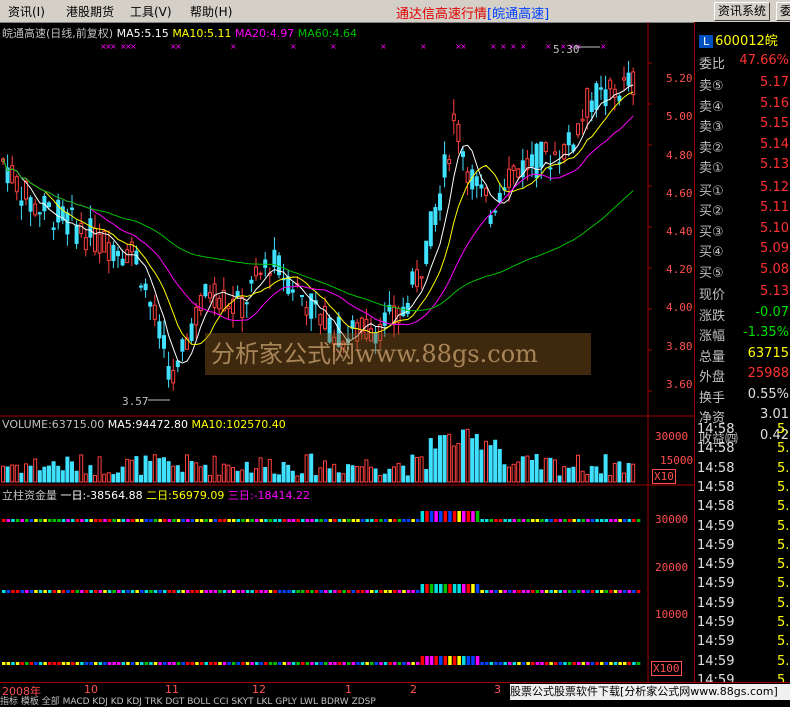 This screenshot has height=707, width=790. What do you see at coordinates (566, 49) in the screenshot?
I see `high-annotation: 5.30` at bounding box center [566, 49].